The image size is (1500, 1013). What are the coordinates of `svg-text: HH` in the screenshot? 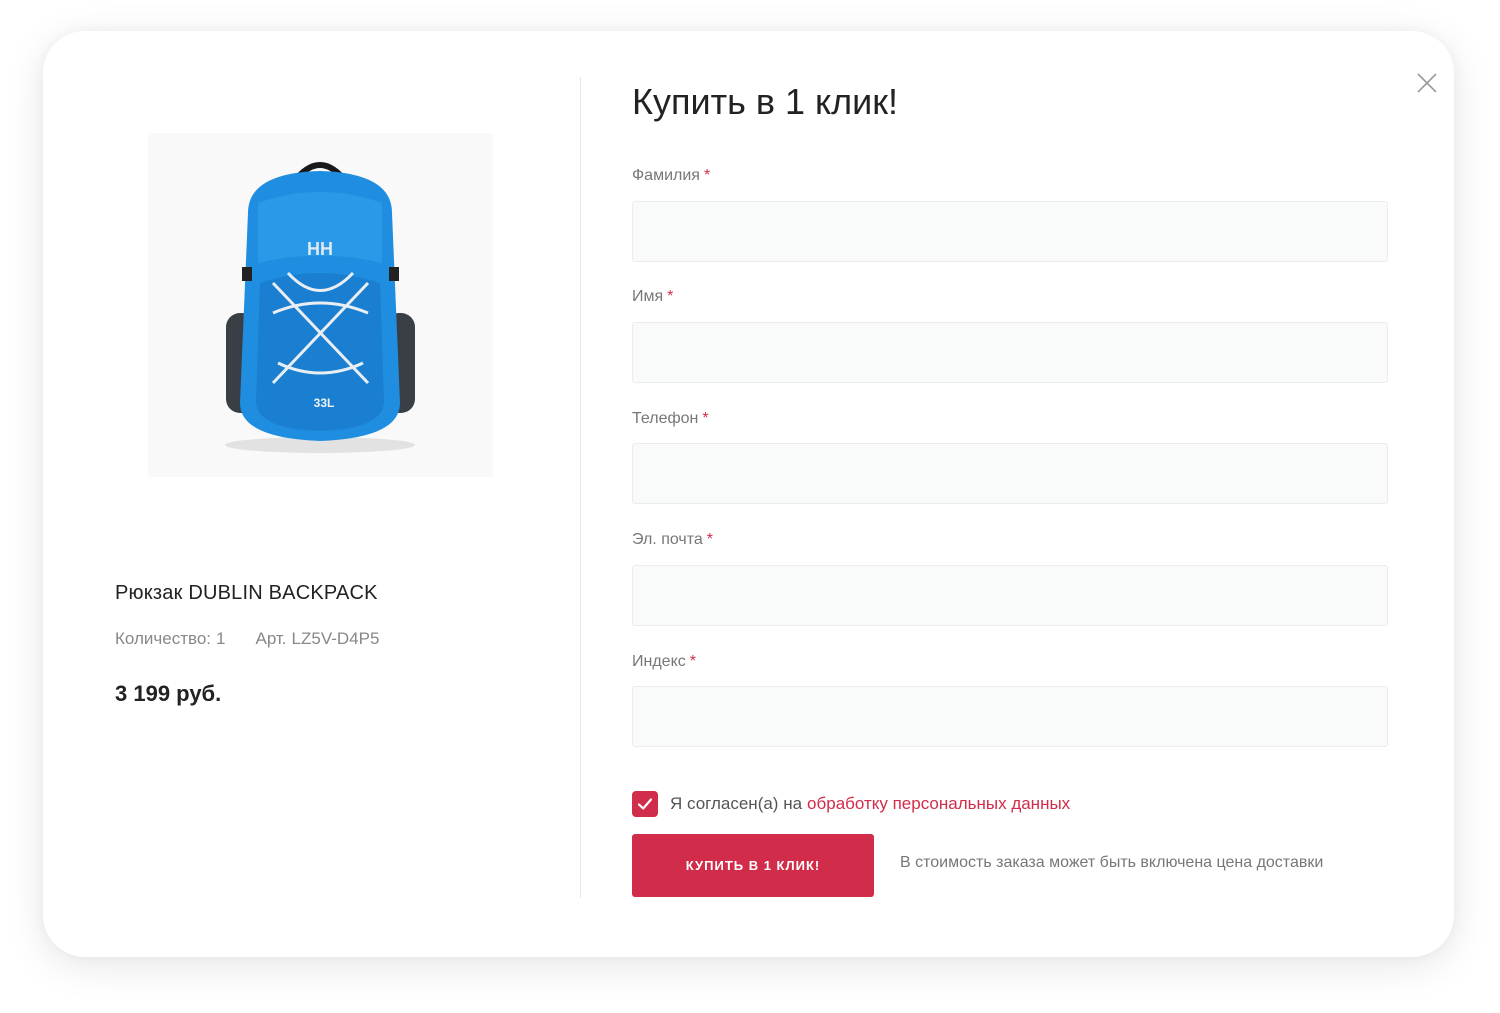 It's located at (320, 249).